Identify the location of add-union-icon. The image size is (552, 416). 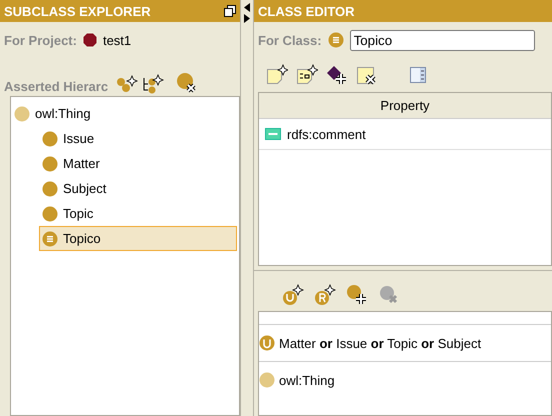
(293, 295).